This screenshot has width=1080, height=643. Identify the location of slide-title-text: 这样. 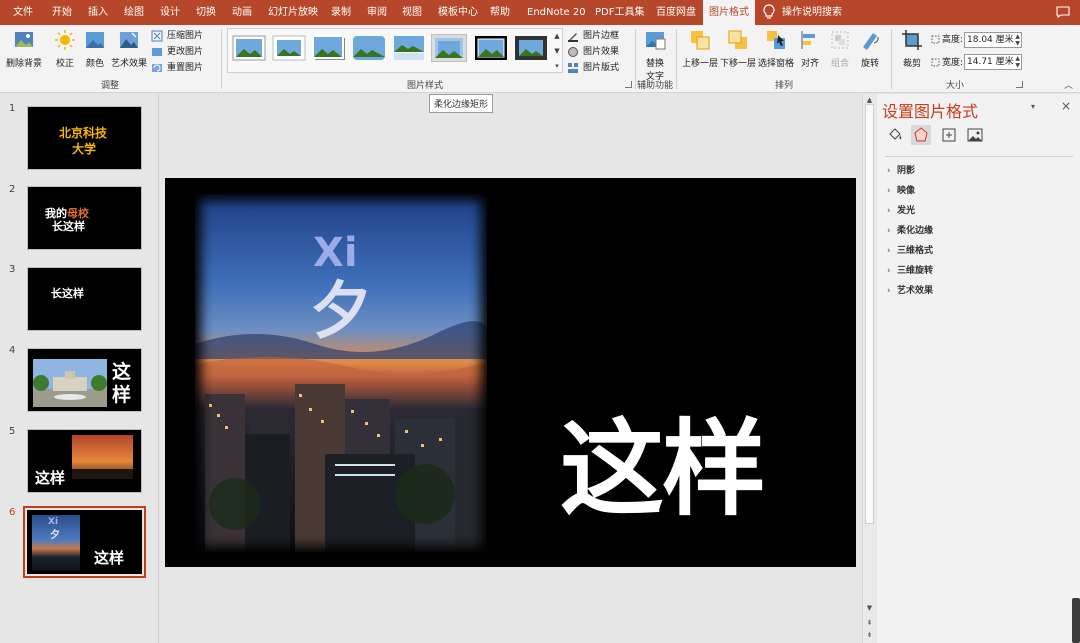
(663, 459).